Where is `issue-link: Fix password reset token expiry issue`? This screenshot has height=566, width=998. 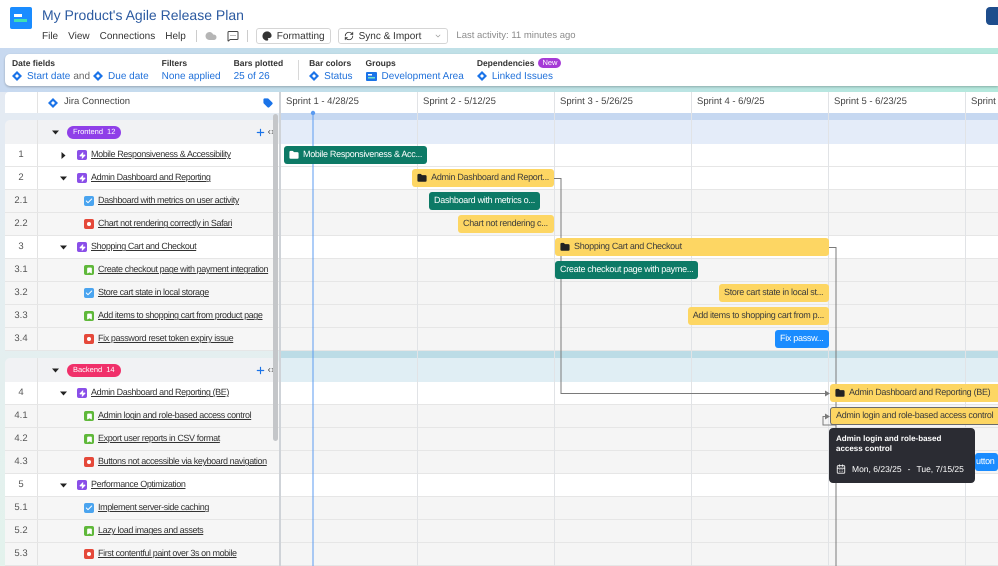 issue-link: Fix password reset token expiry issue is located at coordinates (166, 339).